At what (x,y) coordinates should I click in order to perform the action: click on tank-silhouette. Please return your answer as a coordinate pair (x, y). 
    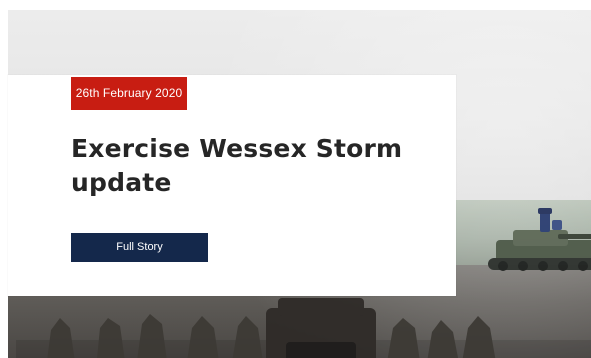
    Looking at the image, I should click on (539, 239).